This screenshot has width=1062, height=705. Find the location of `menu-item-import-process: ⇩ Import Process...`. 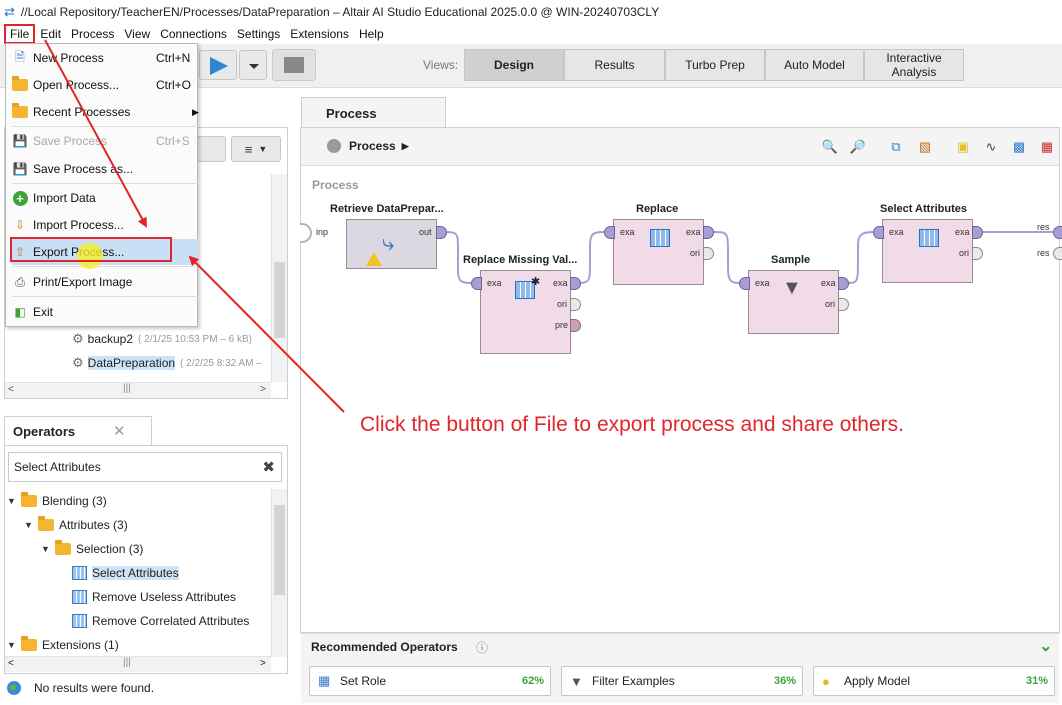

menu-item-import-process: ⇩ Import Process... is located at coordinates (105, 225).